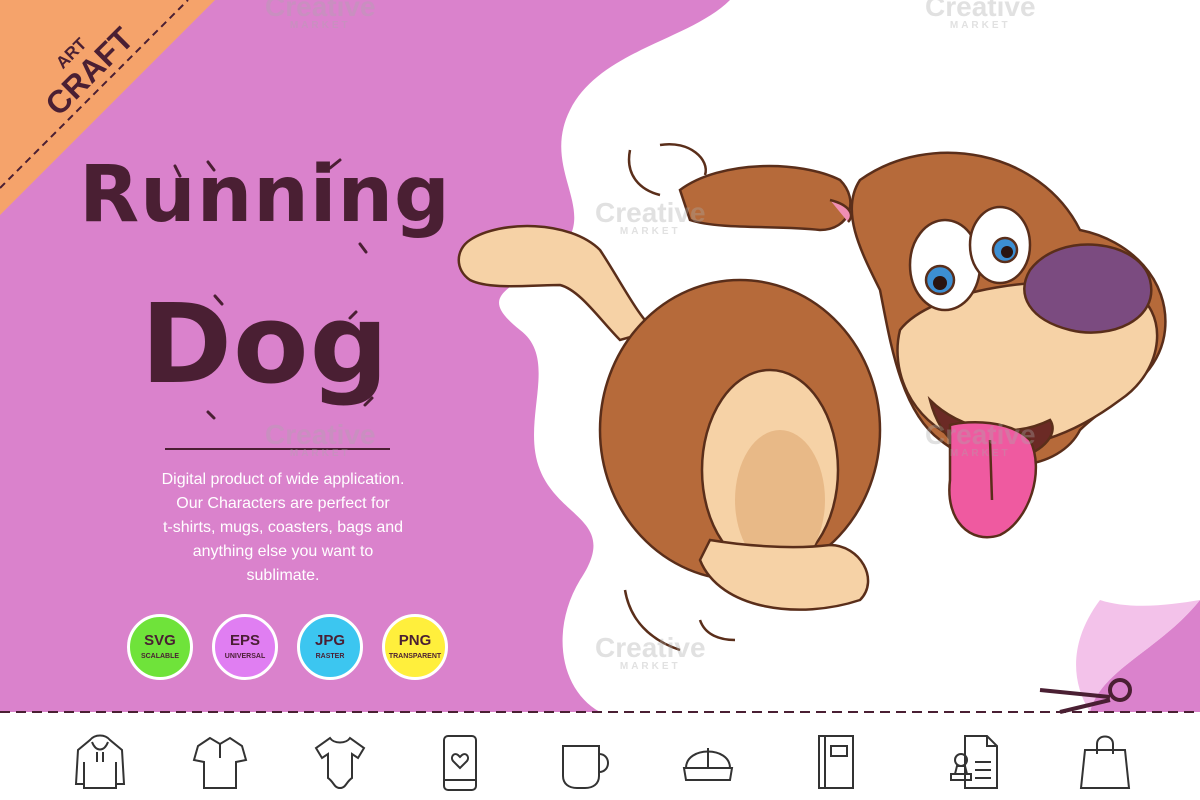 The image size is (1200, 800). What do you see at coordinates (265, 344) in the screenshot?
I see `title-line-2: Dog` at bounding box center [265, 344].